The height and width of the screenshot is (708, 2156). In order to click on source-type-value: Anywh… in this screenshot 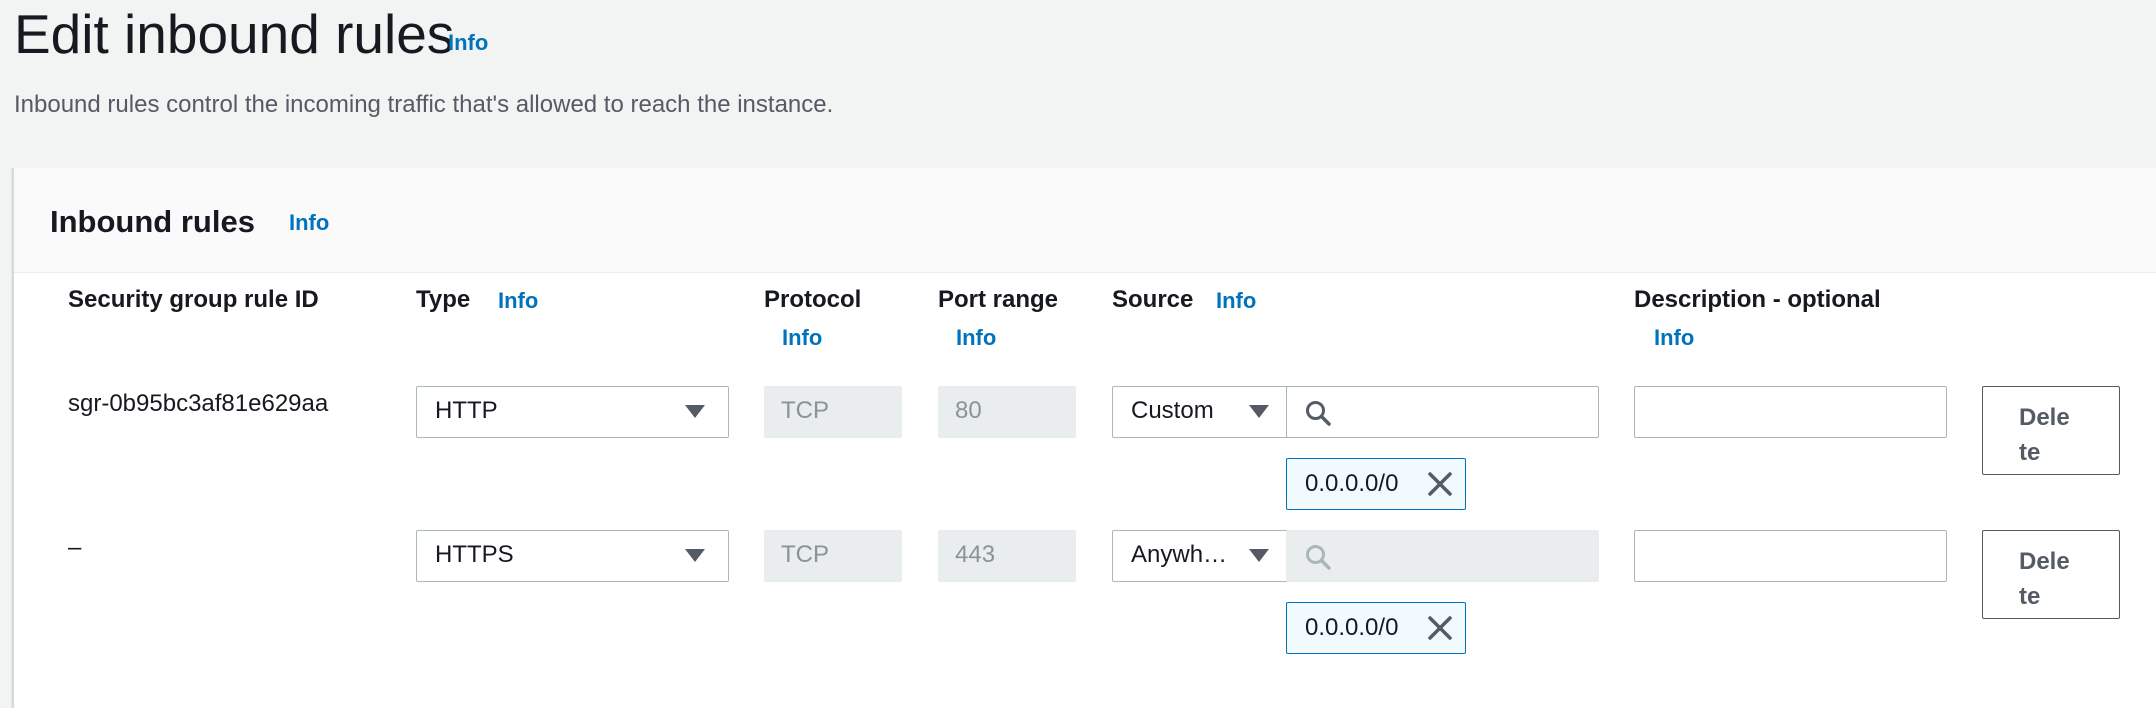, I will do `click(1179, 554)`.